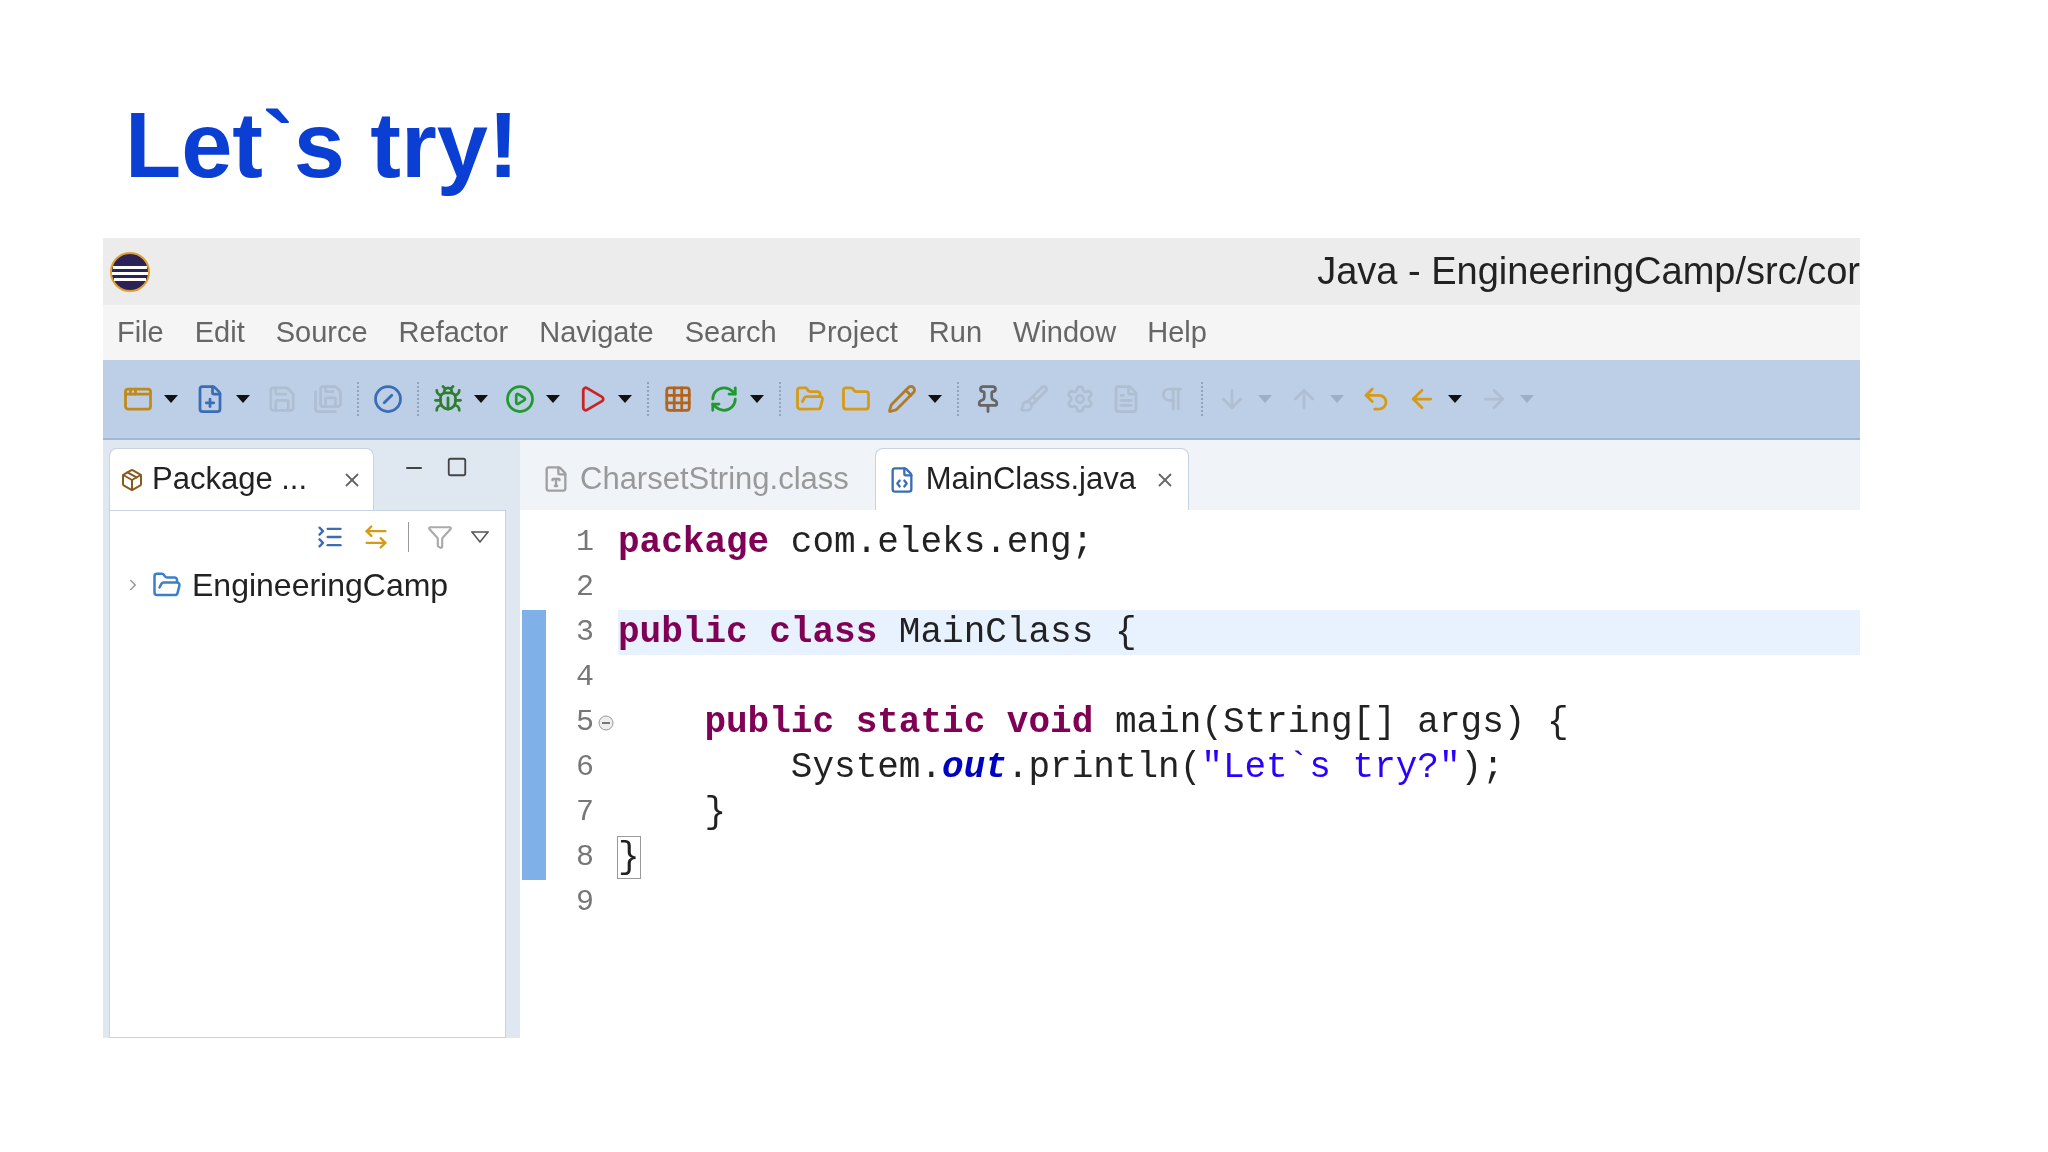 The image size is (2048, 1152). Describe the element at coordinates (584, 902) in the screenshot. I see `line-number: 9` at that location.